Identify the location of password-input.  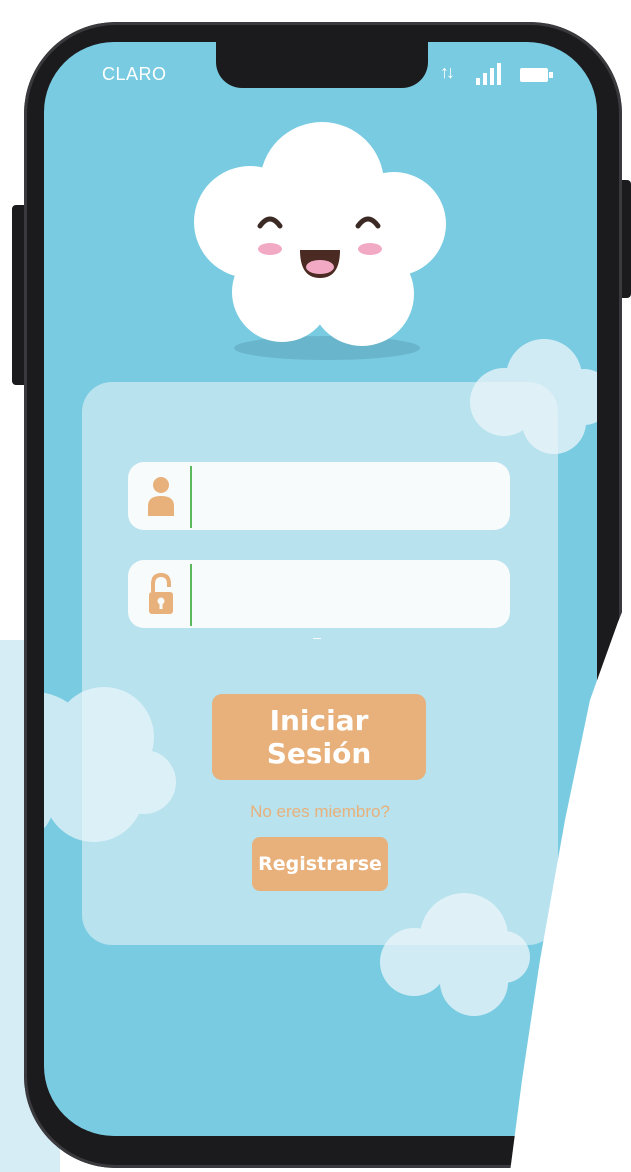
(351, 595).